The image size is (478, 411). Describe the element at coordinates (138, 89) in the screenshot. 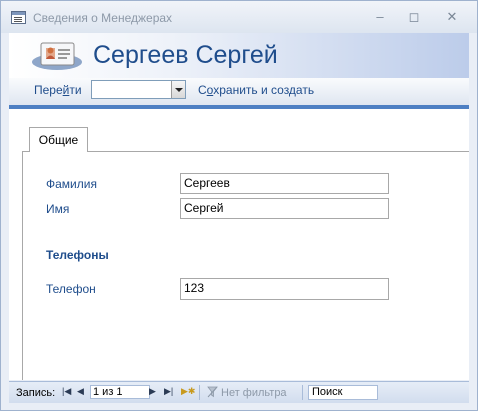

I see `goto-combobox` at that location.